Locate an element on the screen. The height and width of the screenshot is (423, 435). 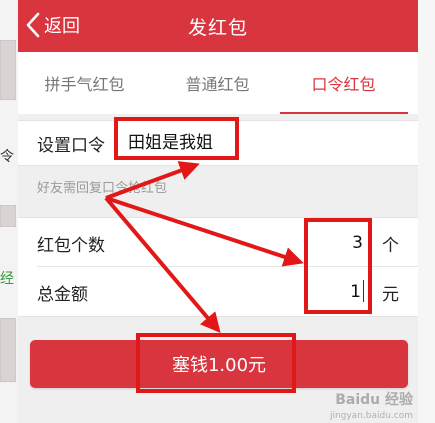
watermark-url: jingyan.baidu.com is located at coordinates (371, 416).